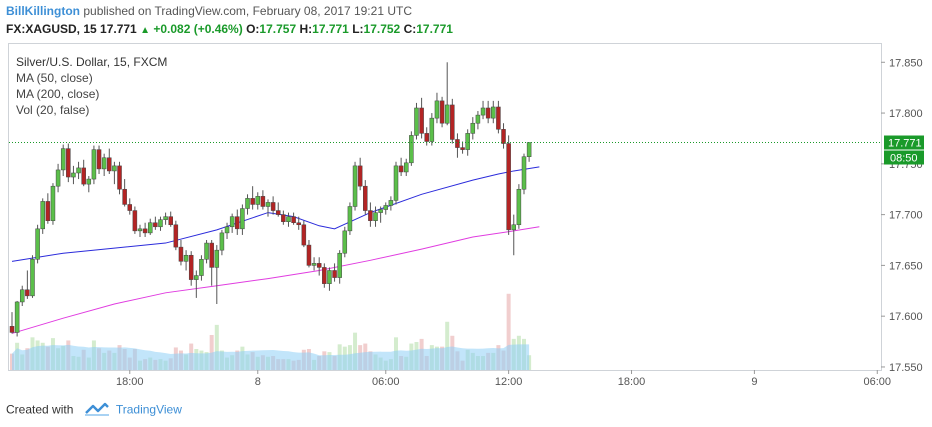  Describe the element at coordinates (904, 159) in the screenshot. I see `countdown-tag-label: 08:50` at that location.